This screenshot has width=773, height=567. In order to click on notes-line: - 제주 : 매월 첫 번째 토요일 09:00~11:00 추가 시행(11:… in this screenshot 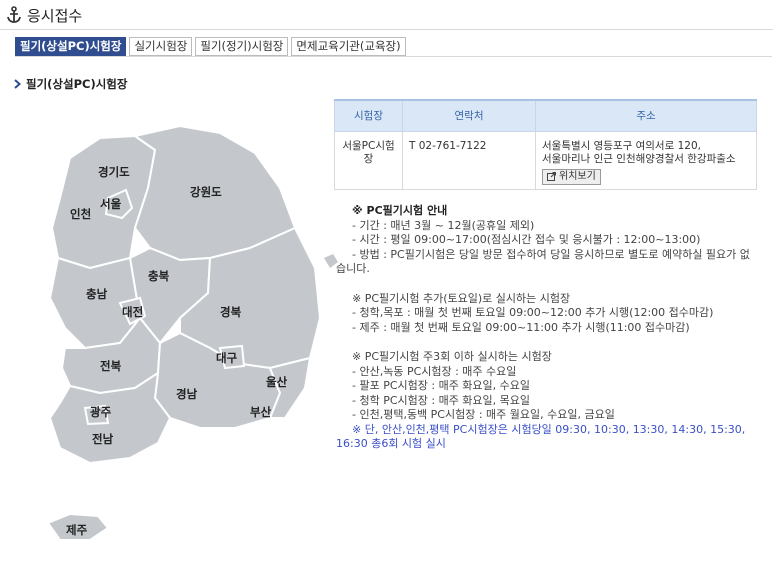, I will do `click(521, 327)`.